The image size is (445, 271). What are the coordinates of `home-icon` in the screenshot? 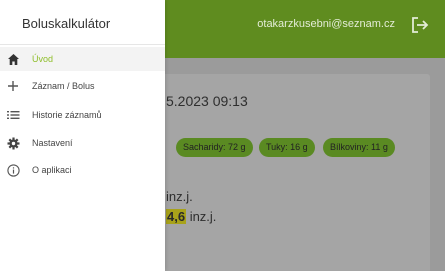 It's located at (13, 59).